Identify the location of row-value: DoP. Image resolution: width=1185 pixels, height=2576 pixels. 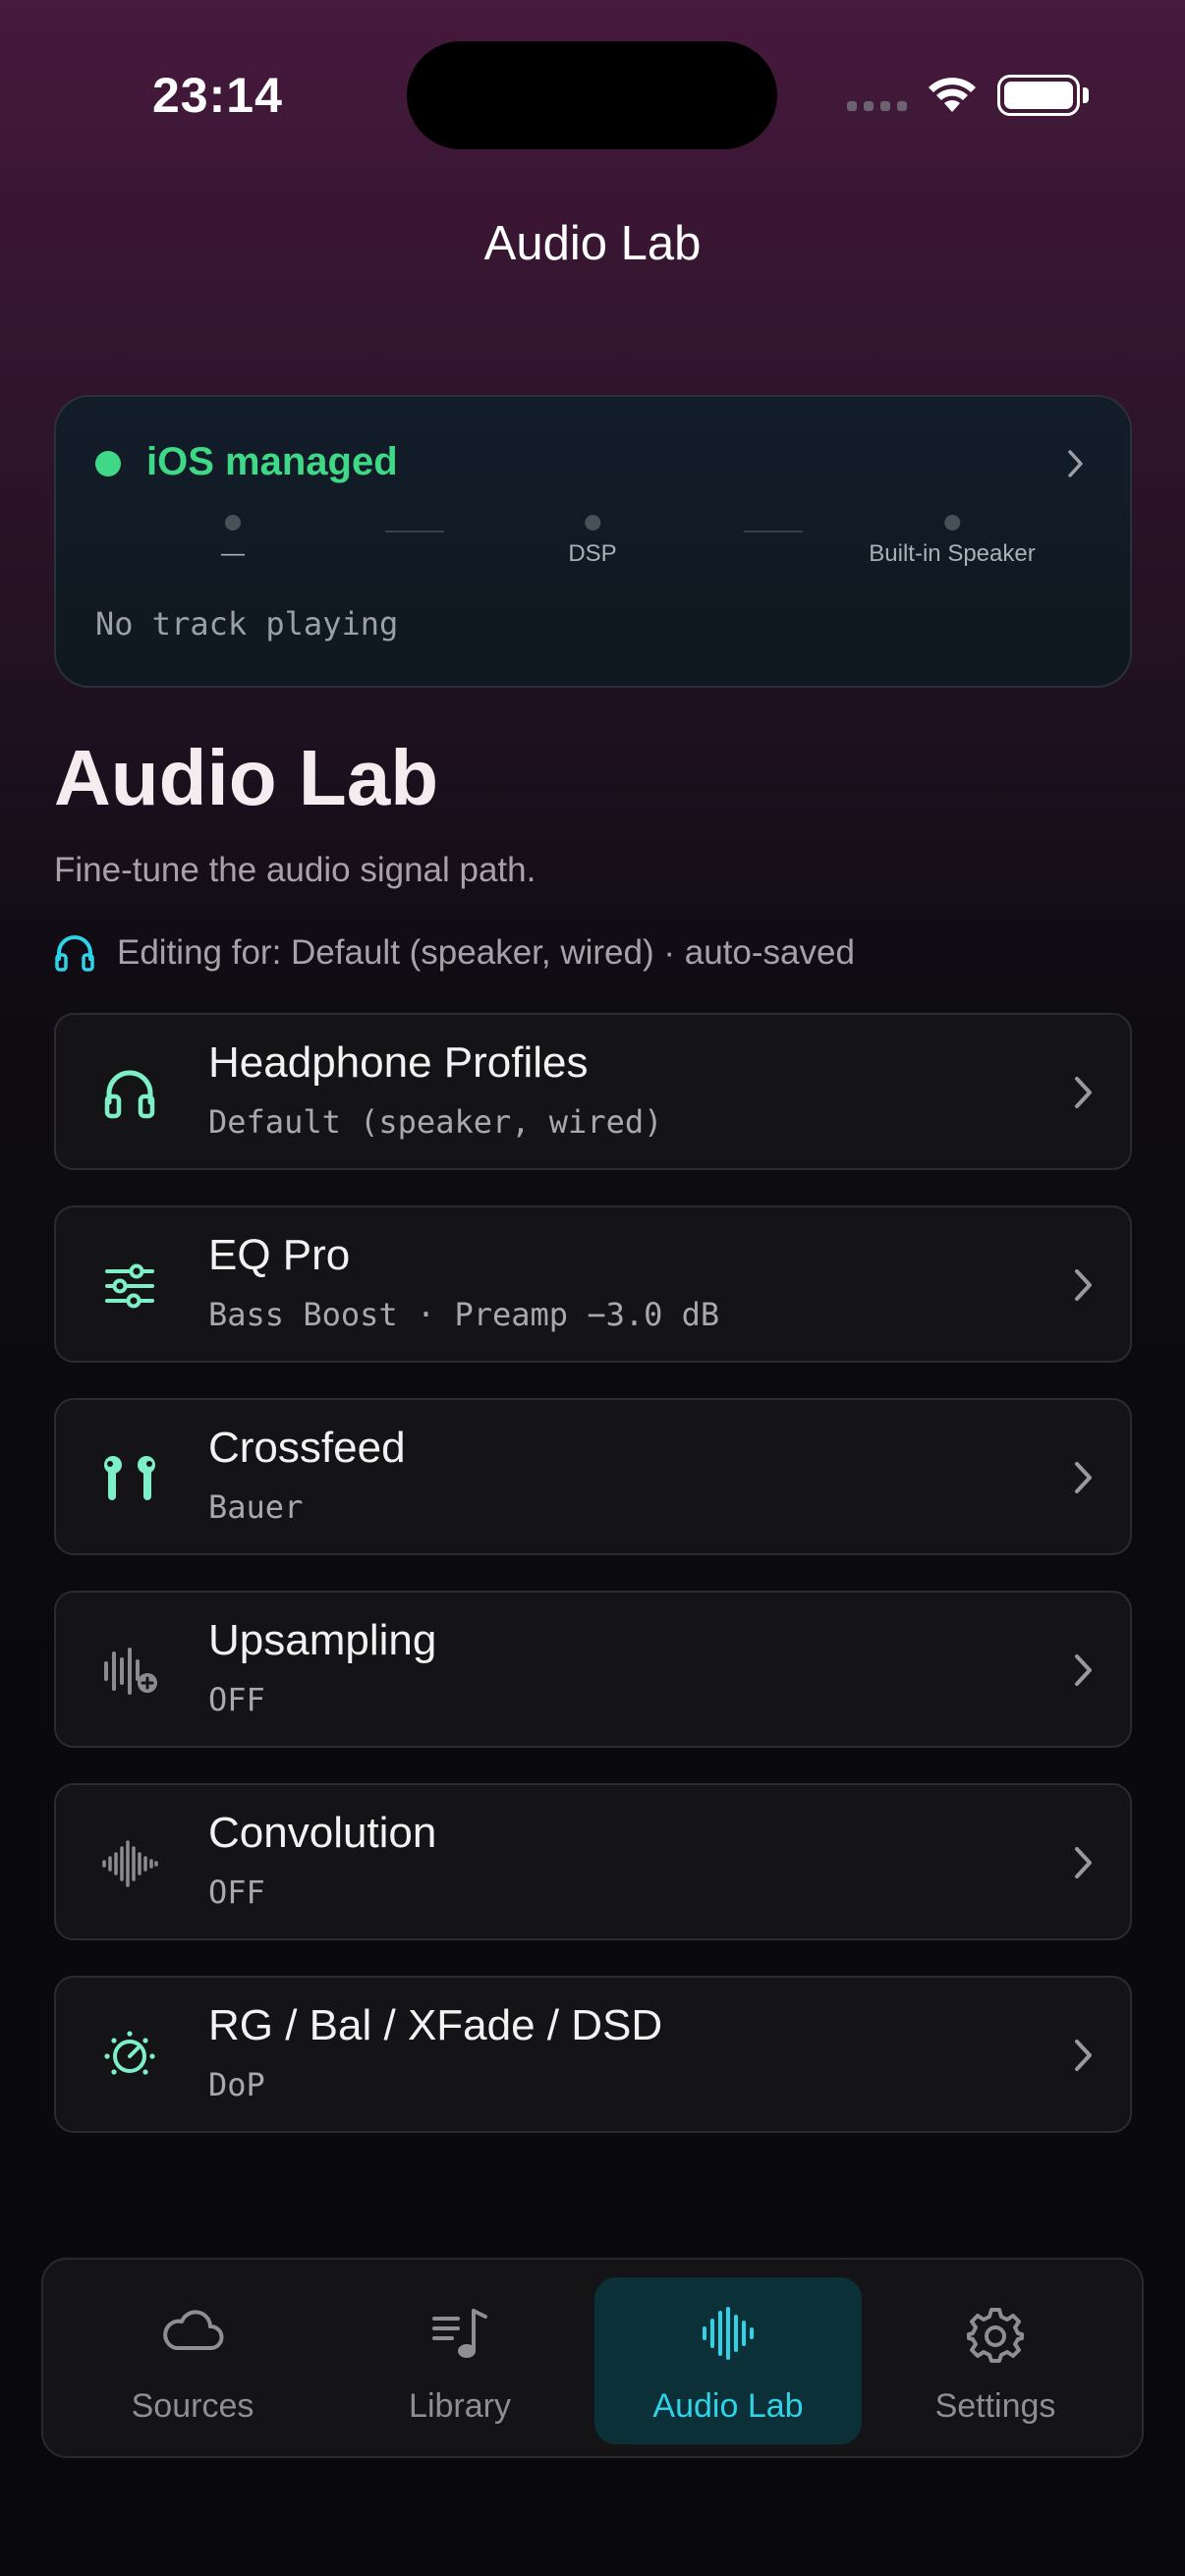
(237, 2084).